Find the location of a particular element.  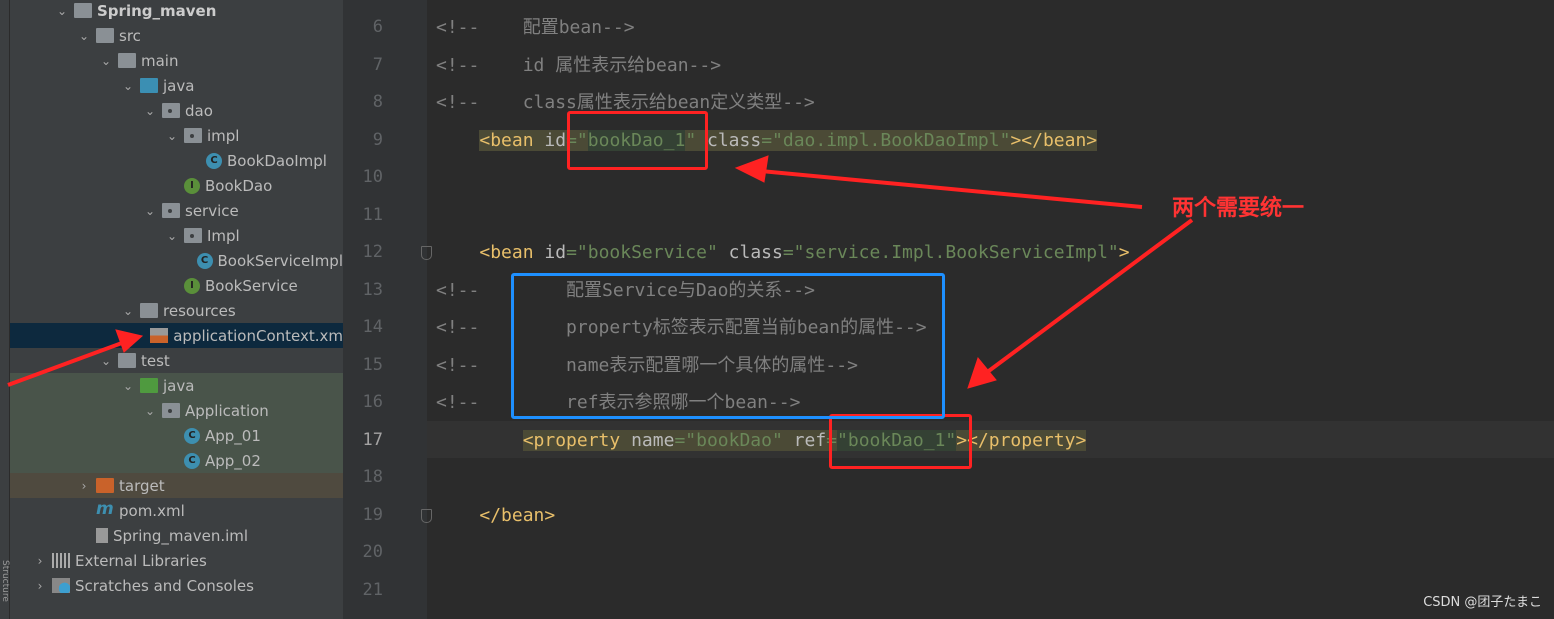

line-number: 14 is located at coordinates (372, 327).